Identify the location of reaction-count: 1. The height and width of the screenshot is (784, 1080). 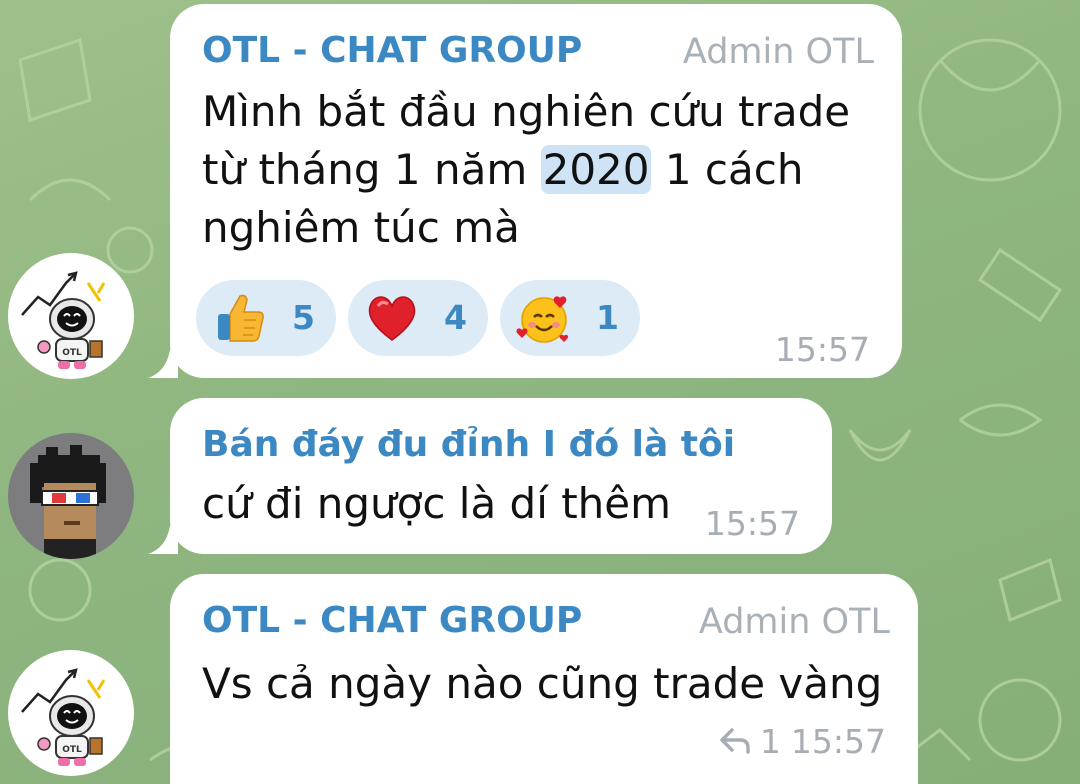
(607, 317).